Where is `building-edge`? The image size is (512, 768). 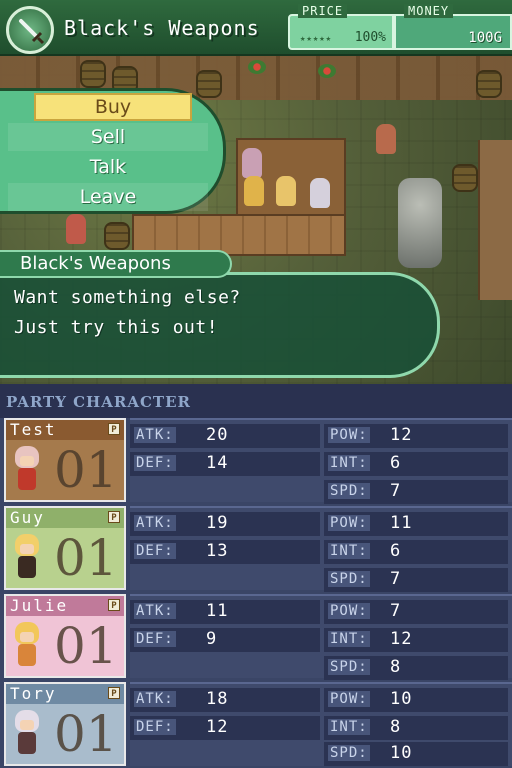 building-edge is located at coordinates (495, 220).